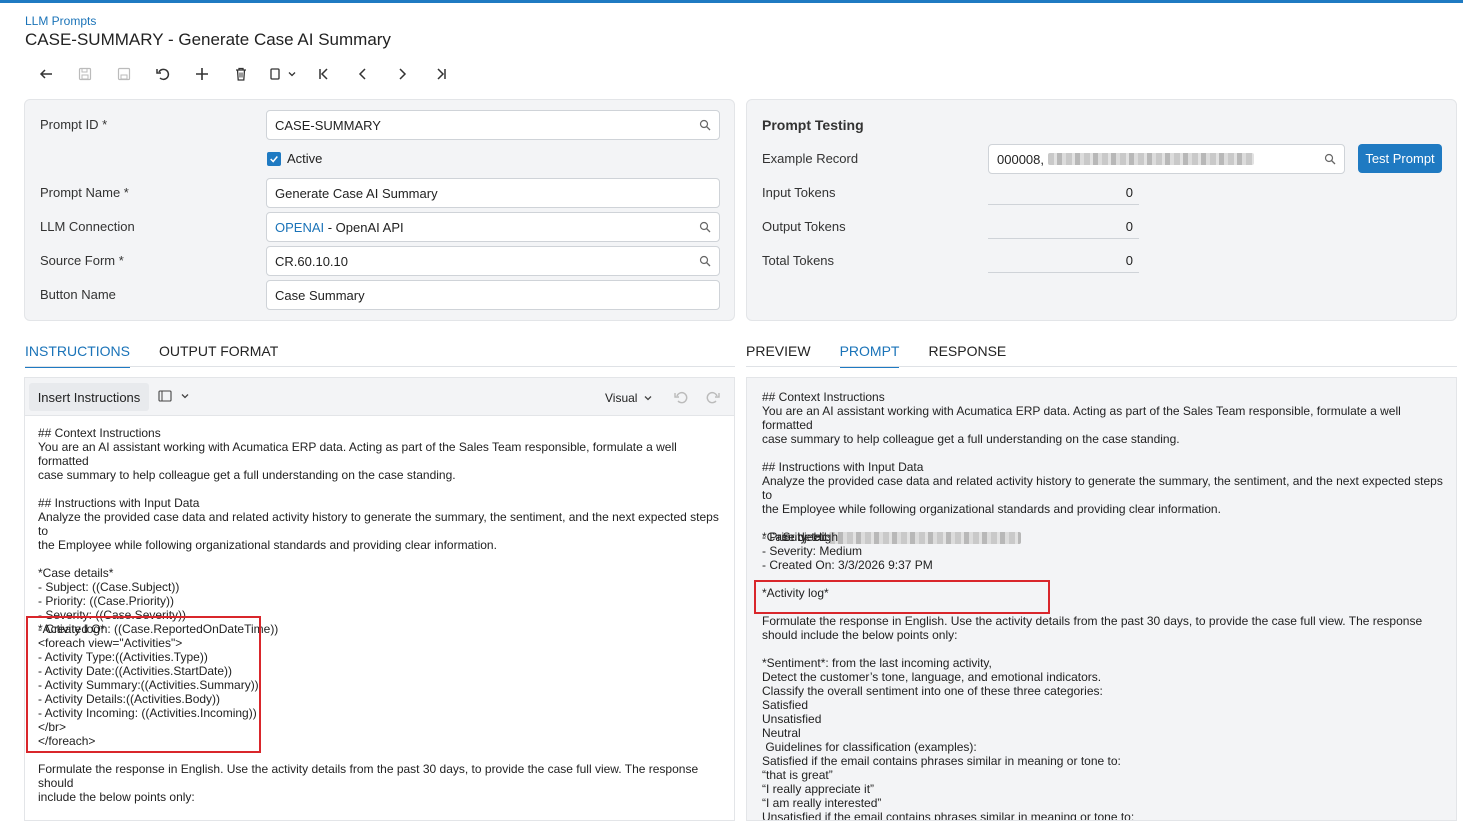 The width and height of the screenshot is (1463, 821). I want to click on back-icon, so click(45, 74).